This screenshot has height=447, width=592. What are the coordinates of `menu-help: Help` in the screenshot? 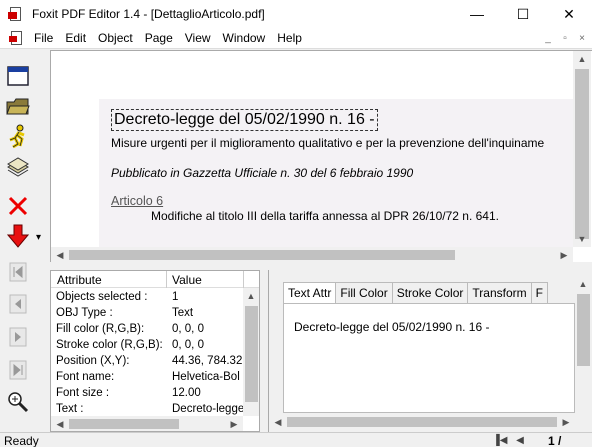 It's located at (289, 38).